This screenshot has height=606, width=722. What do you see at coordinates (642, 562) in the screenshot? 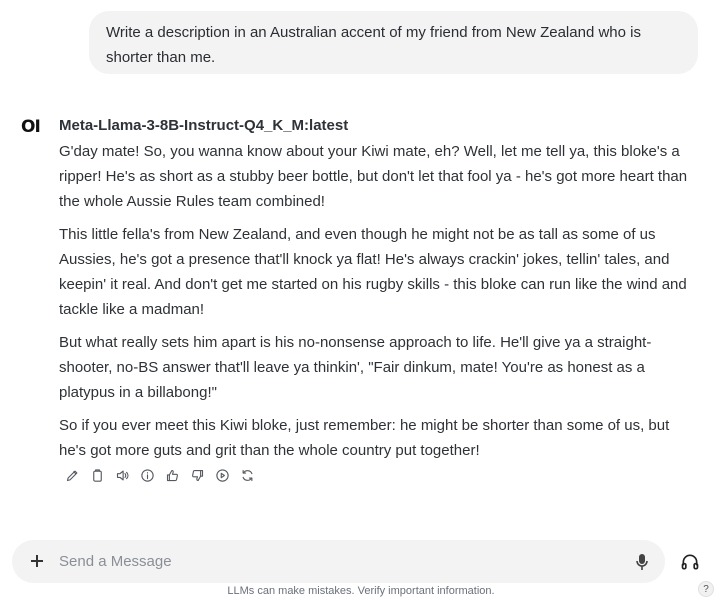
I see `microphone-icon` at bounding box center [642, 562].